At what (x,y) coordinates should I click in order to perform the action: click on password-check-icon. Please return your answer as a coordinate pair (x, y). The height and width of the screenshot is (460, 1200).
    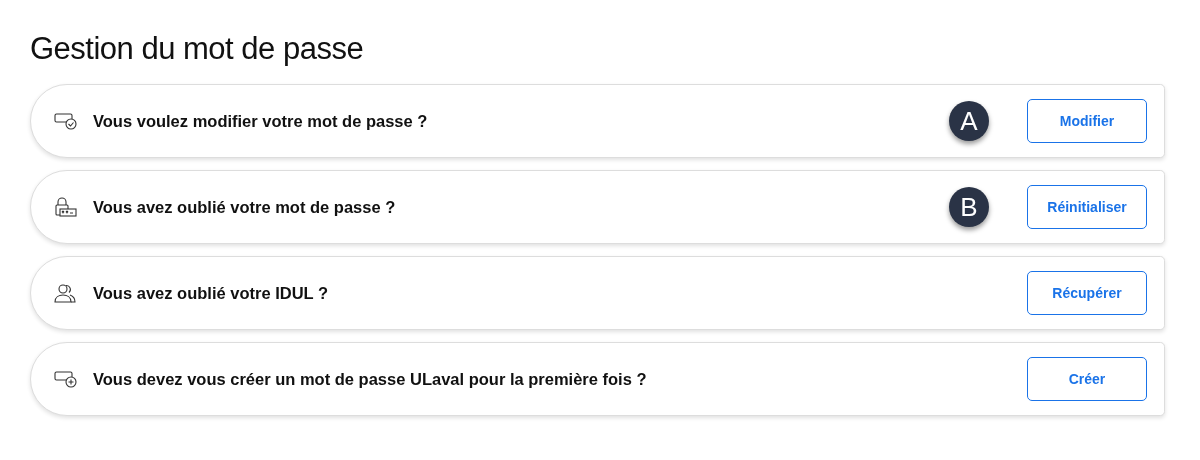
    Looking at the image, I should click on (66, 121).